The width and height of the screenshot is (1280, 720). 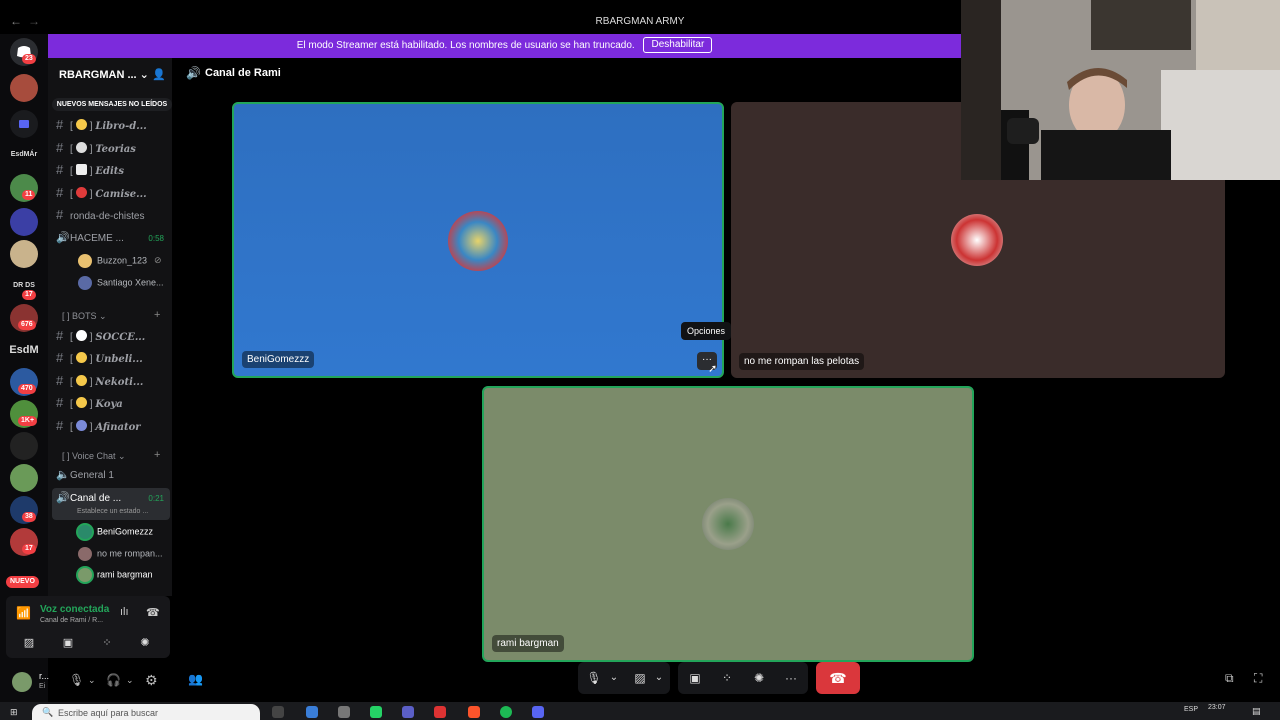 What do you see at coordinates (74, 609) in the screenshot?
I see `voice-status: Voz conectada` at bounding box center [74, 609].